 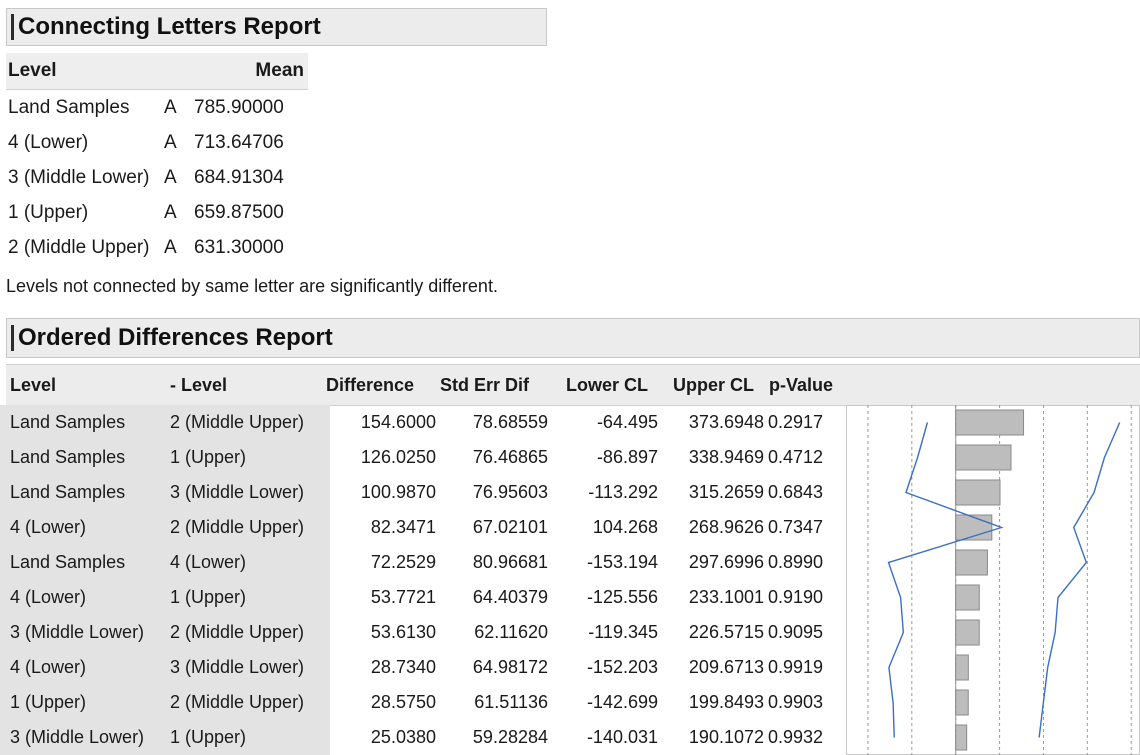 What do you see at coordinates (622, 702) in the screenshot?
I see `lower-cl-cell: -142.699` at bounding box center [622, 702].